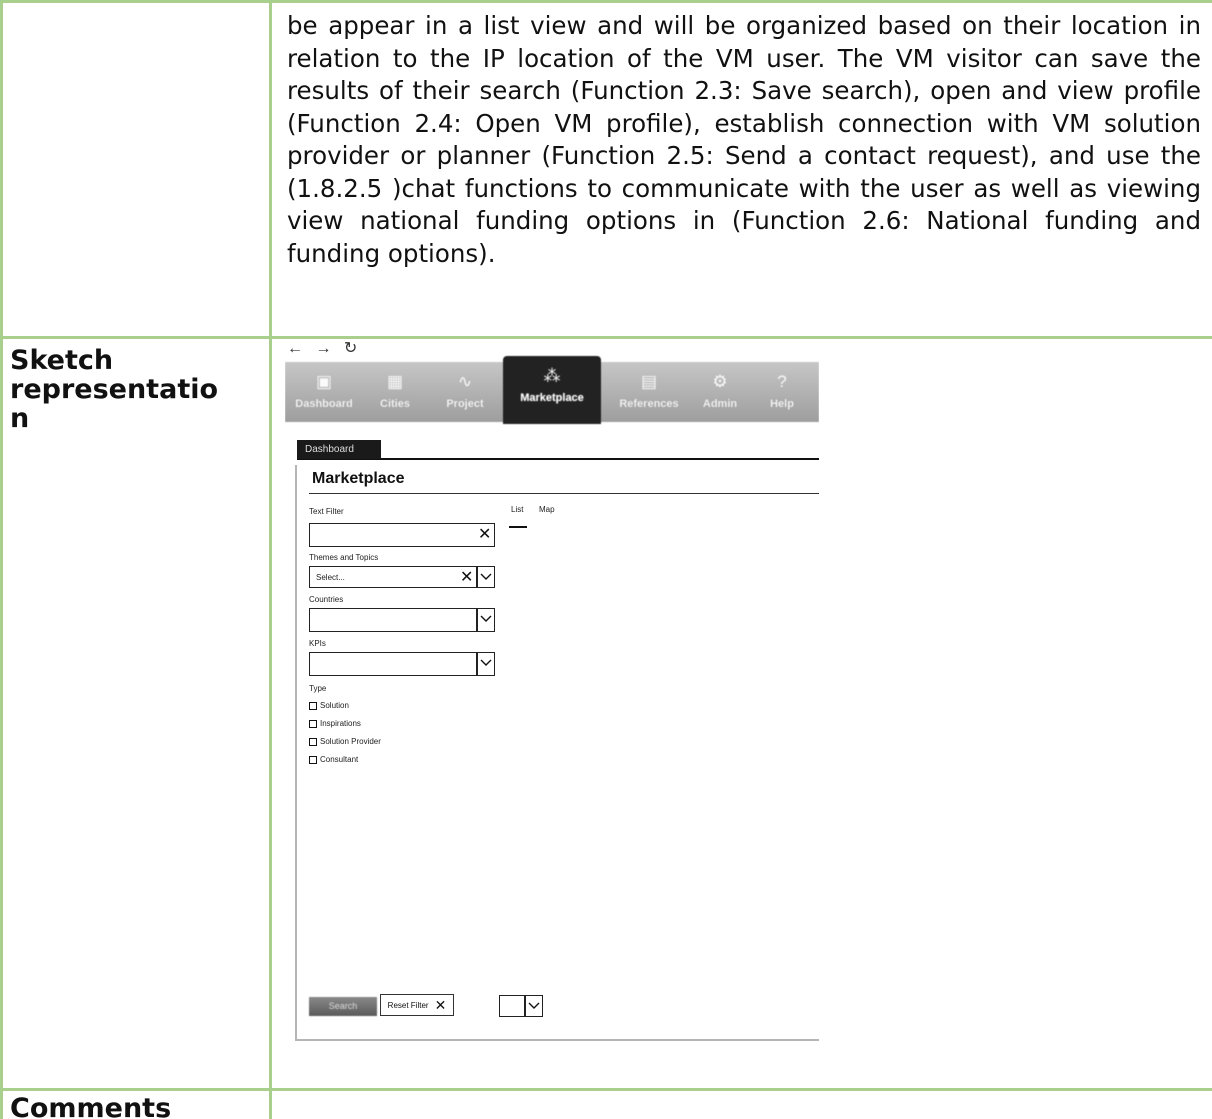 Image resolution: width=1212 pixels, height=1119 pixels. What do you see at coordinates (324, 392) in the screenshot?
I see `nav-item-dashboard: ▣ Dashboard` at bounding box center [324, 392].